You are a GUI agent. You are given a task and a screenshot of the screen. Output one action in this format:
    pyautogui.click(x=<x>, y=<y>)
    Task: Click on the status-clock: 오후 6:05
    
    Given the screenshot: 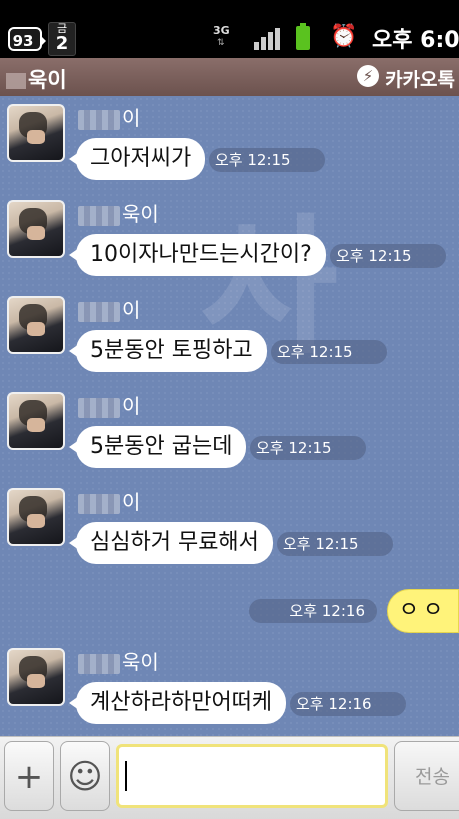 What is the action you would take?
    pyautogui.click(x=415, y=40)
    